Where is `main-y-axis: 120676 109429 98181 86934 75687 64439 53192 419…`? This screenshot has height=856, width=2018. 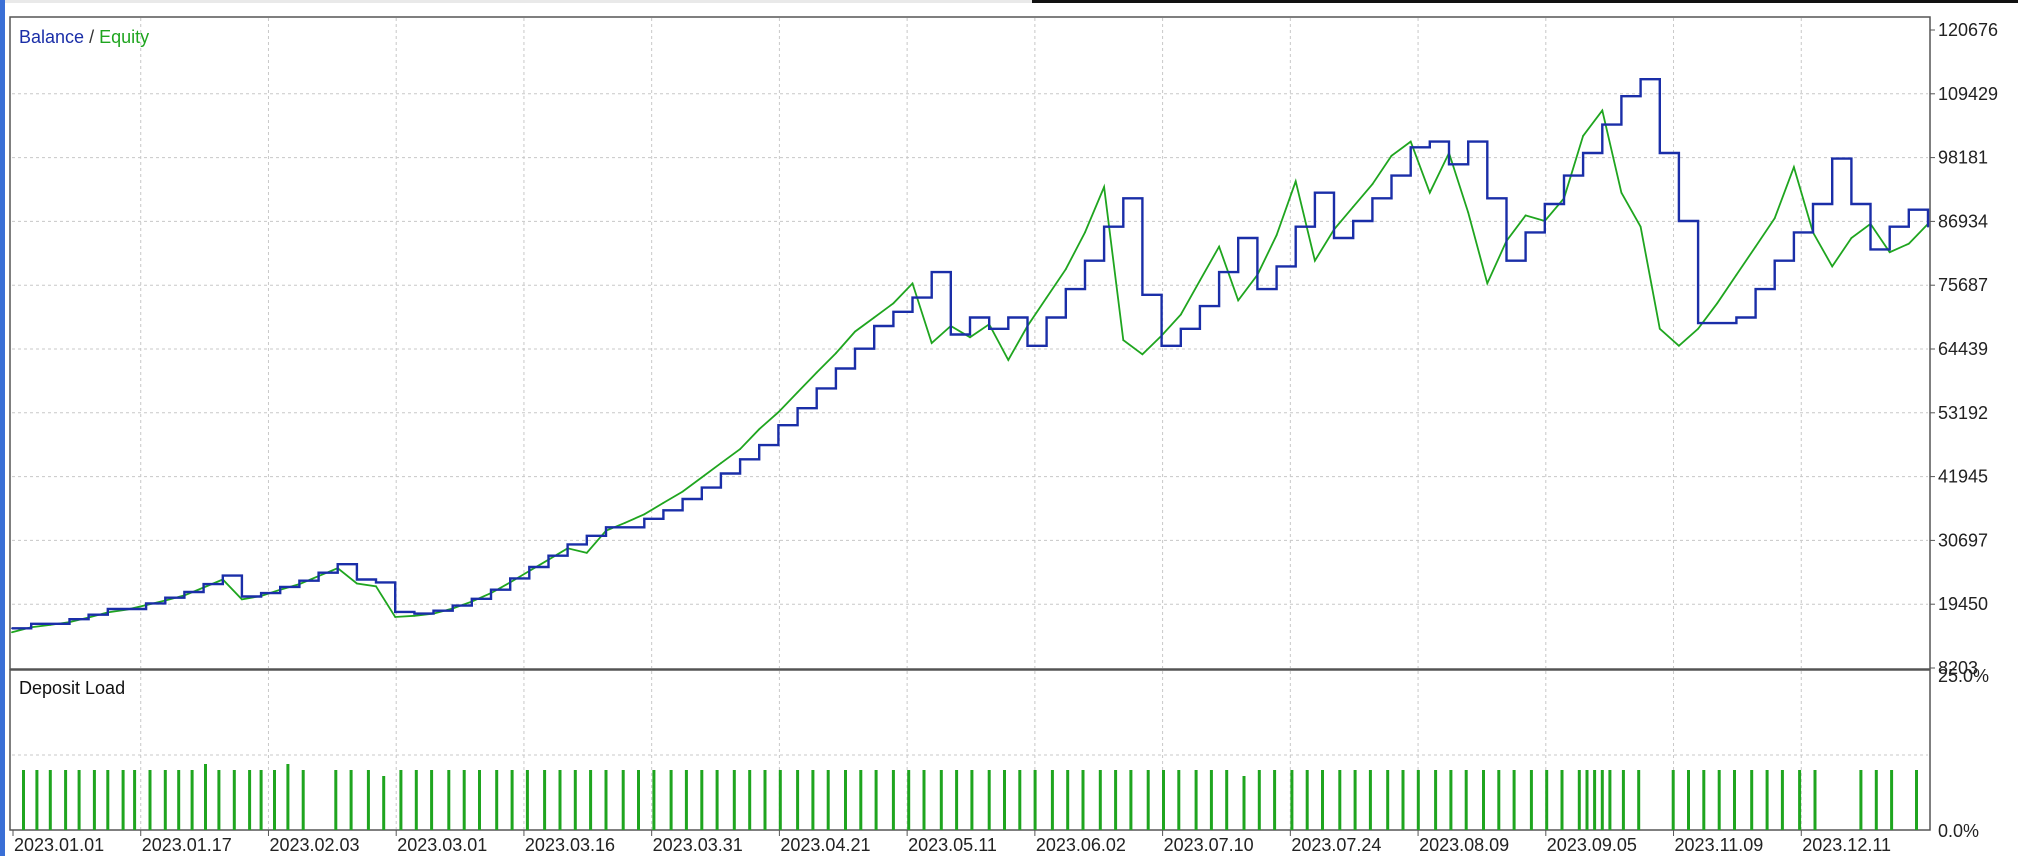
main-y-axis: 120676 109429 98181 86934 75687 64439 53192 419… is located at coordinates (1964, 349).